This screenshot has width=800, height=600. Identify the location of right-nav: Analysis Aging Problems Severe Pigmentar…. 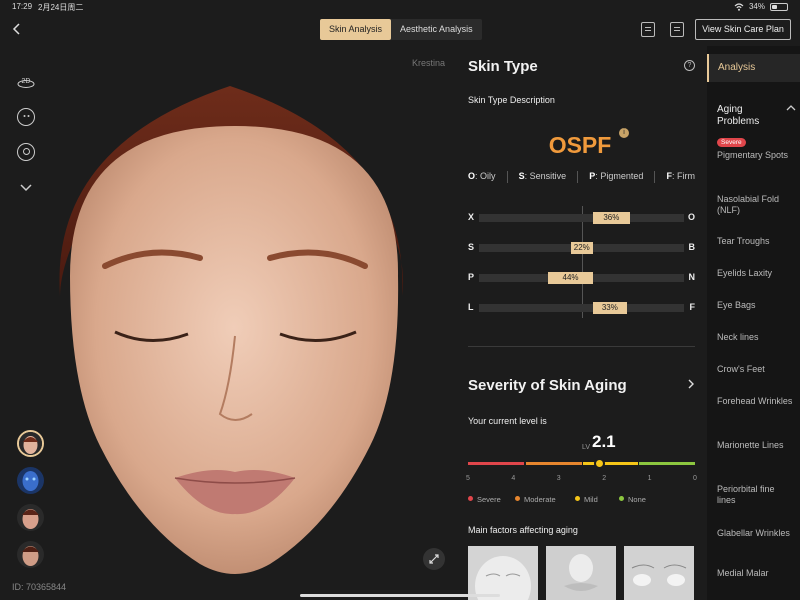
(753, 323).